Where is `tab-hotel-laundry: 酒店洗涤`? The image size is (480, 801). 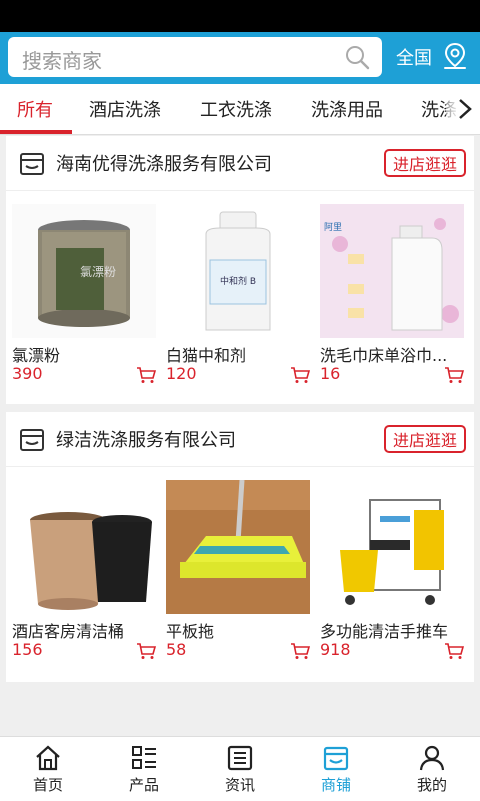
tab-hotel-laundry: 酒店洗涤 is located at coordinates (125, 109).